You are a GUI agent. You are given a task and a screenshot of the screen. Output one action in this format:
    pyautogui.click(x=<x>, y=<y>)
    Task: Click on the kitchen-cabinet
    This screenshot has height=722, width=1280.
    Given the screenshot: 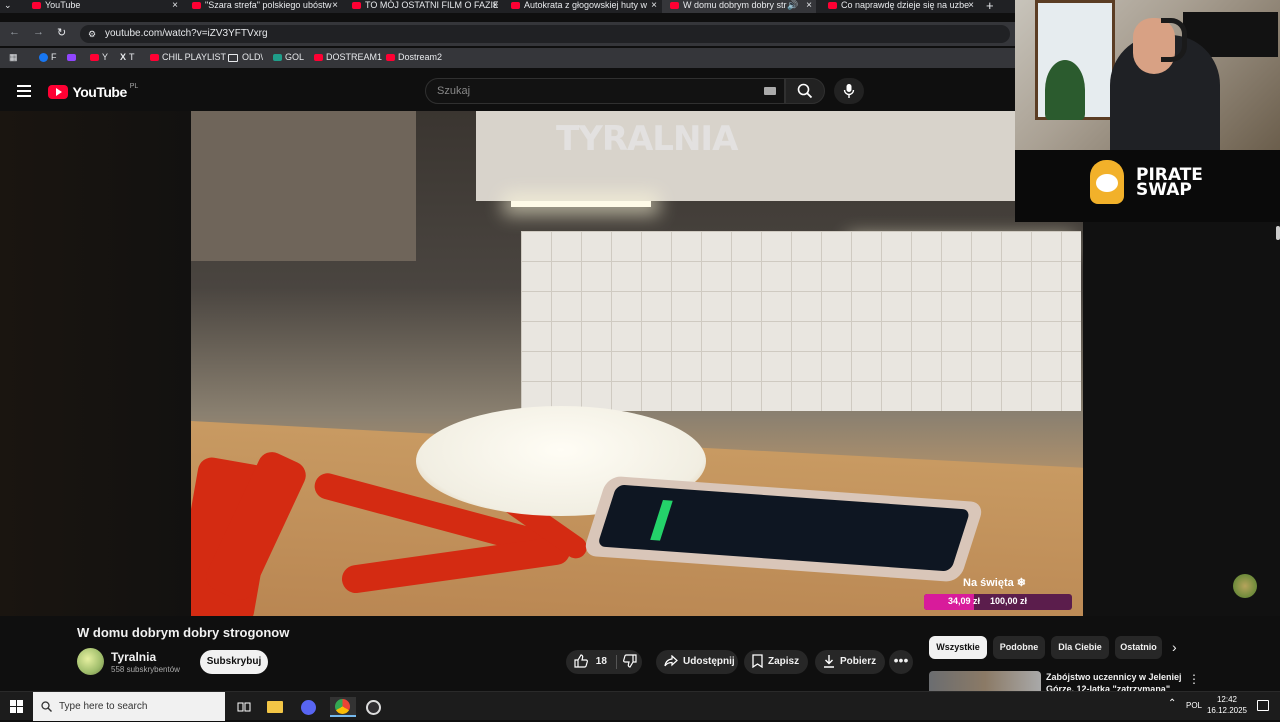 What is the action you would take?
    pyautogui.click(x=303, y=186)
    